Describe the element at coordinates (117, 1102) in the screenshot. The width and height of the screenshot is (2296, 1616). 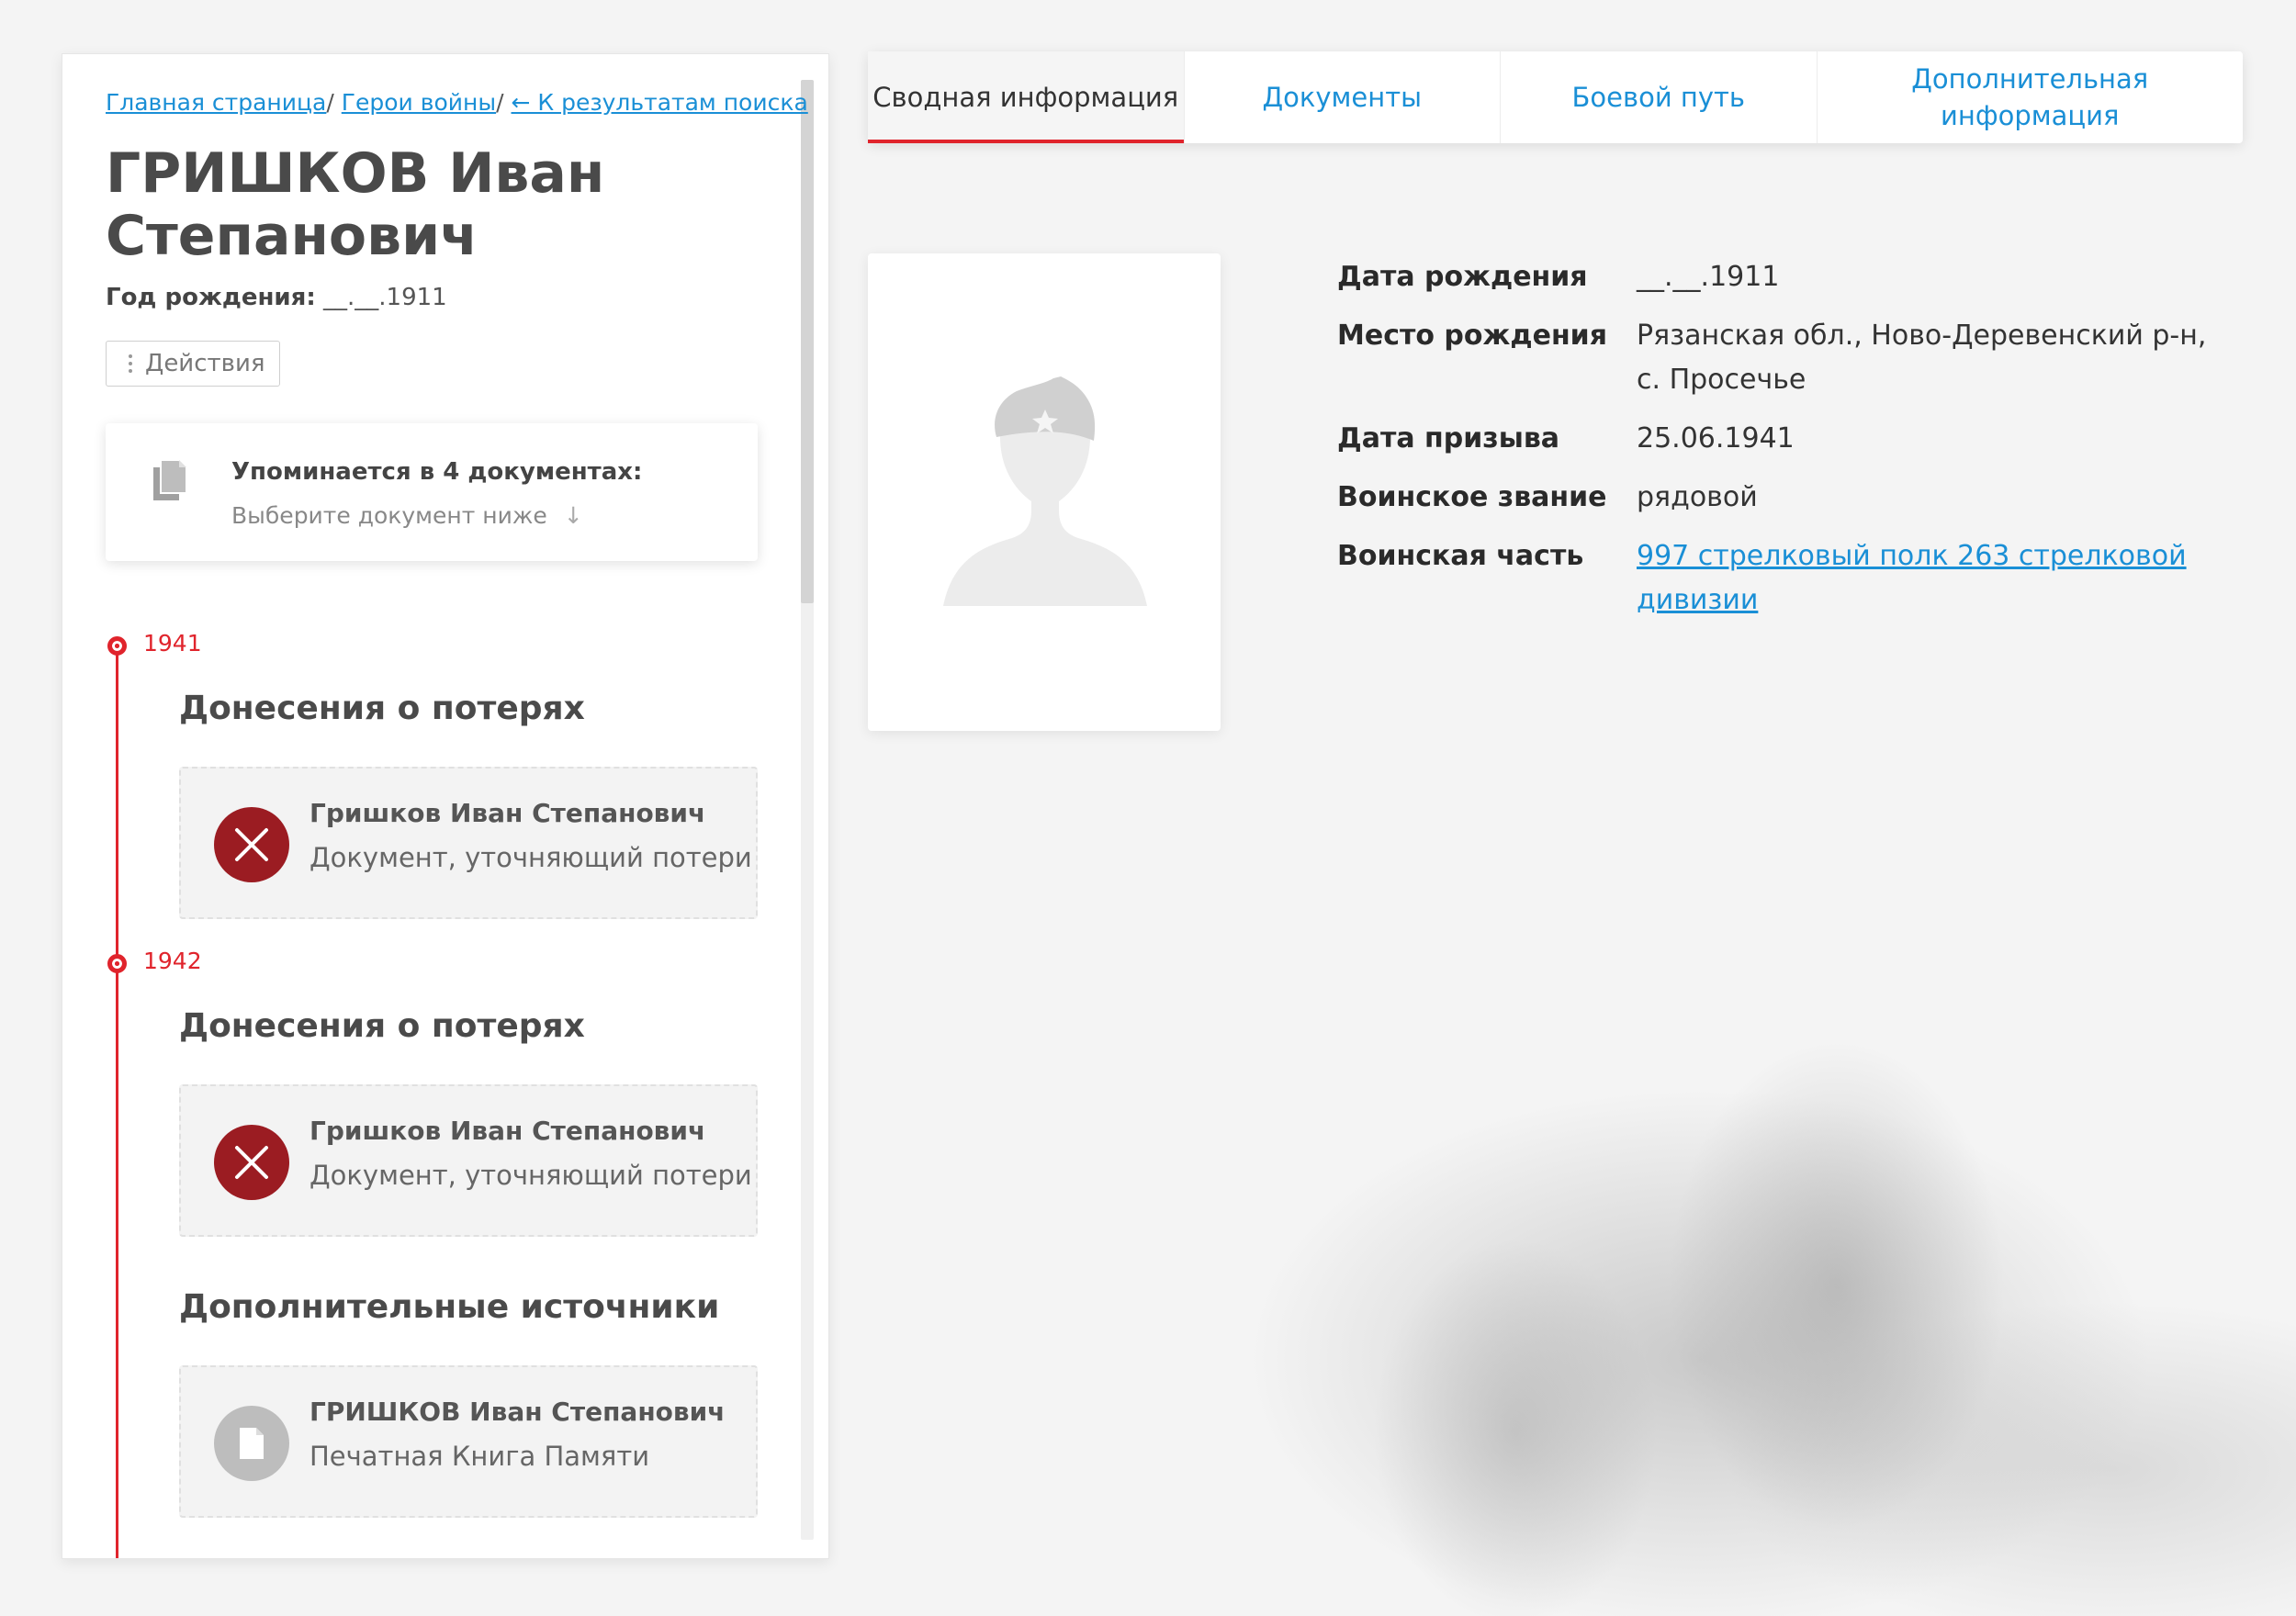
I see `timeline-line` at that location.